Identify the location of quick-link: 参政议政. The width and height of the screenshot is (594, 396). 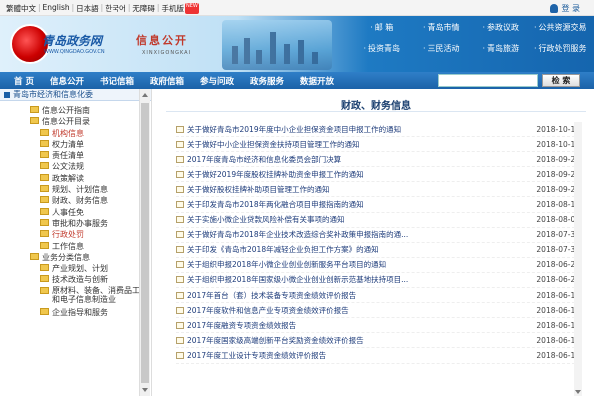
(501, 27).